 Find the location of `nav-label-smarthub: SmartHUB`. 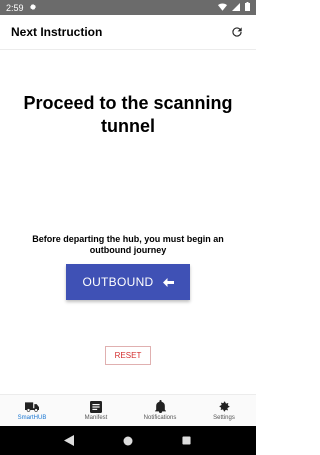

nav-label-smarthub: SmartHUB is located at coordinates (32, 417).